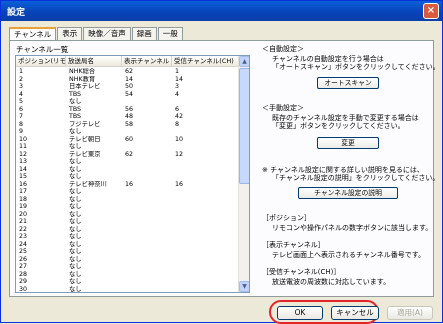  What do you see at coordinates (127, 207) in the screenshot?
I see `table-row: 19 なし` at bounding box center [127, 207].